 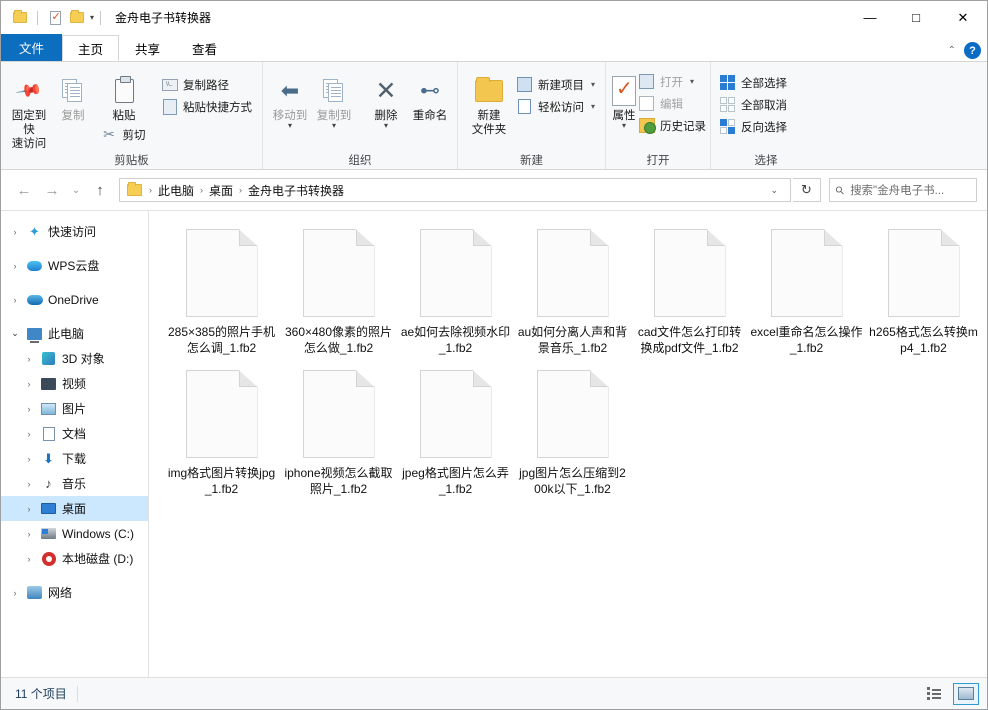 I want to click on forward-button: →, so click(x=52, y=190).